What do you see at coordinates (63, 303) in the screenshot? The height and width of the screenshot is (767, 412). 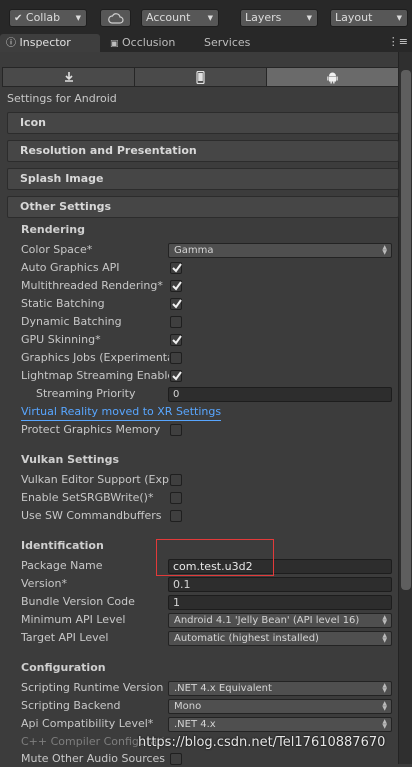 I see `static-batching-label: Static Batching` at bounding box center [63, 303].